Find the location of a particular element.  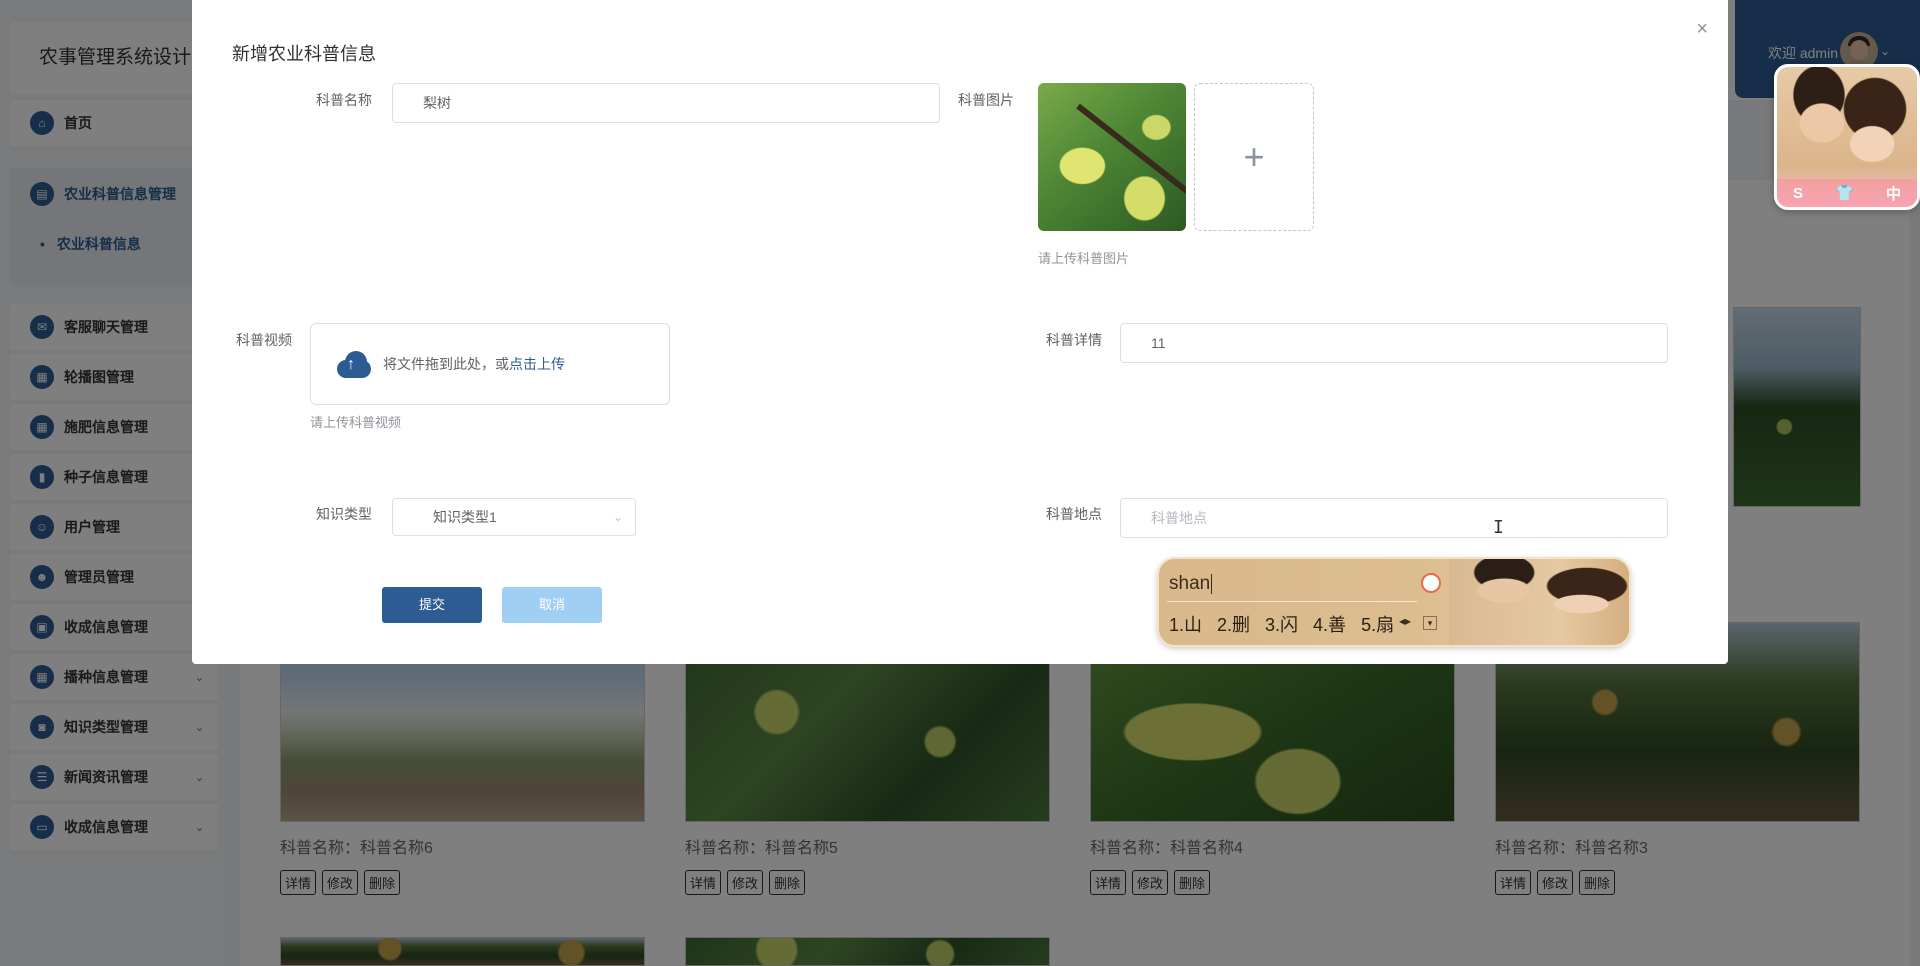

image-hint: 请上传科普图片 is located at coordinates (1084, 258).